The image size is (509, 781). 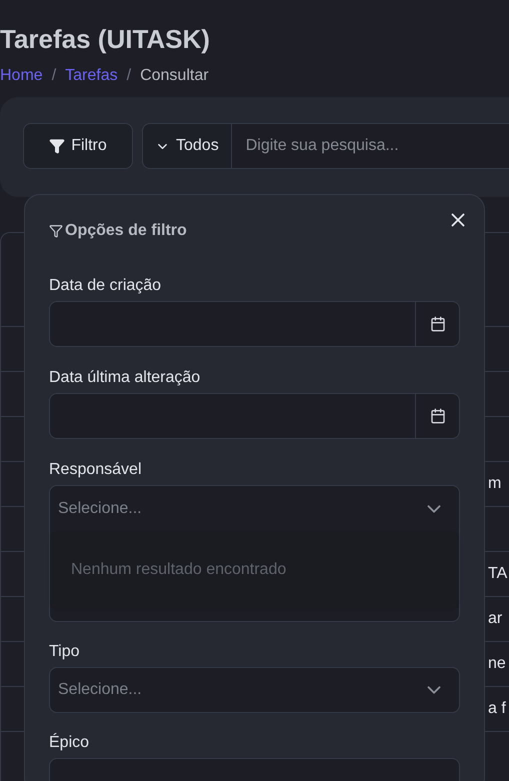 I want to click on table-cell-text: m, so click(x=495, y=484).